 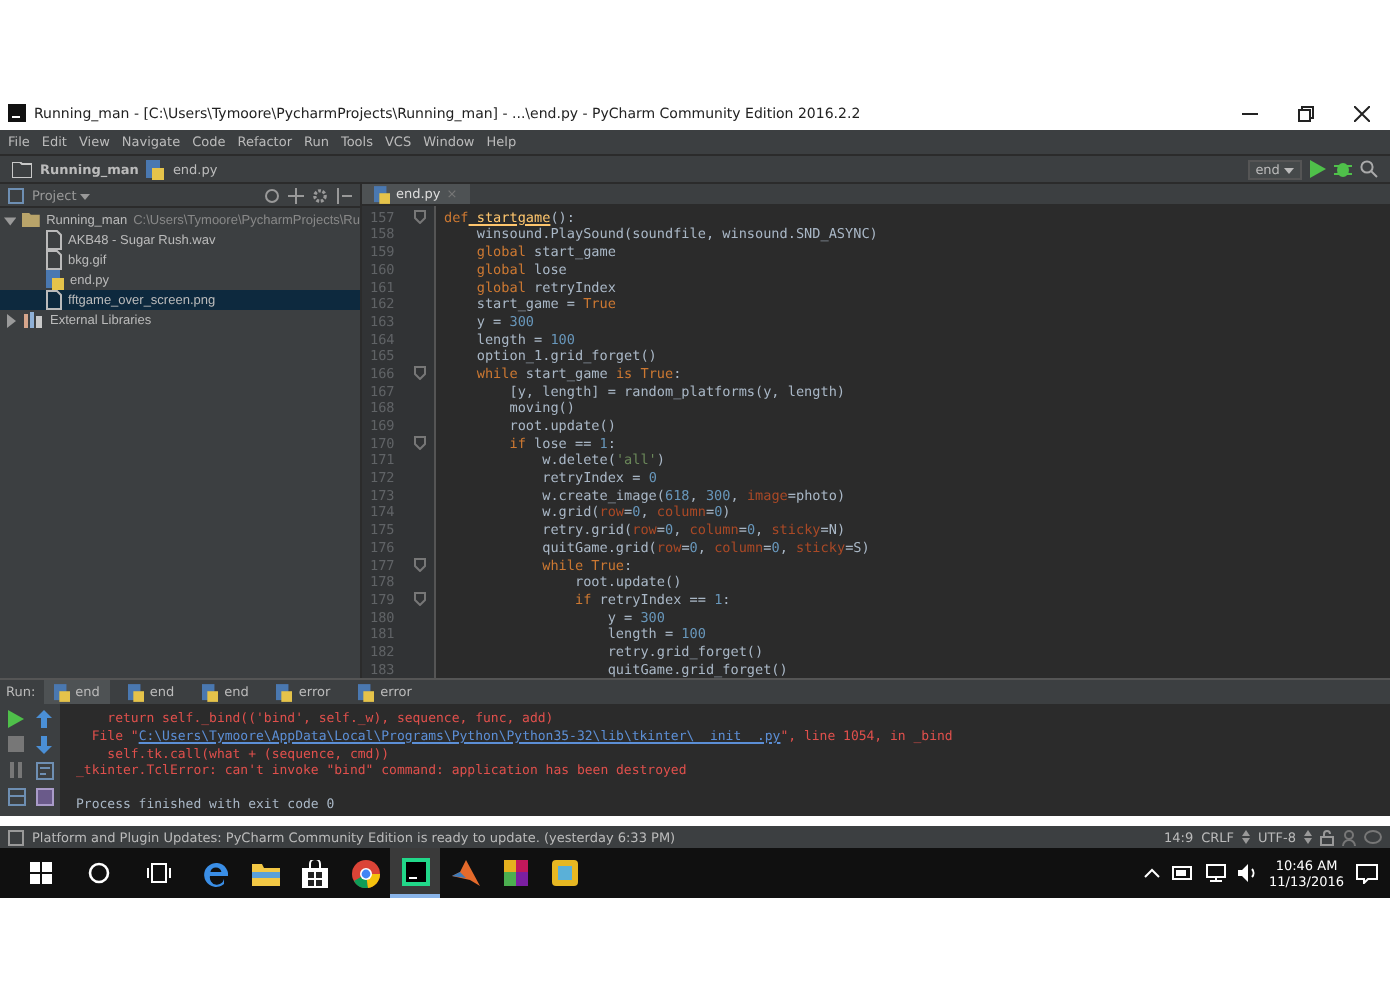 I want to click on target-icon, so click(x=272, y=195).